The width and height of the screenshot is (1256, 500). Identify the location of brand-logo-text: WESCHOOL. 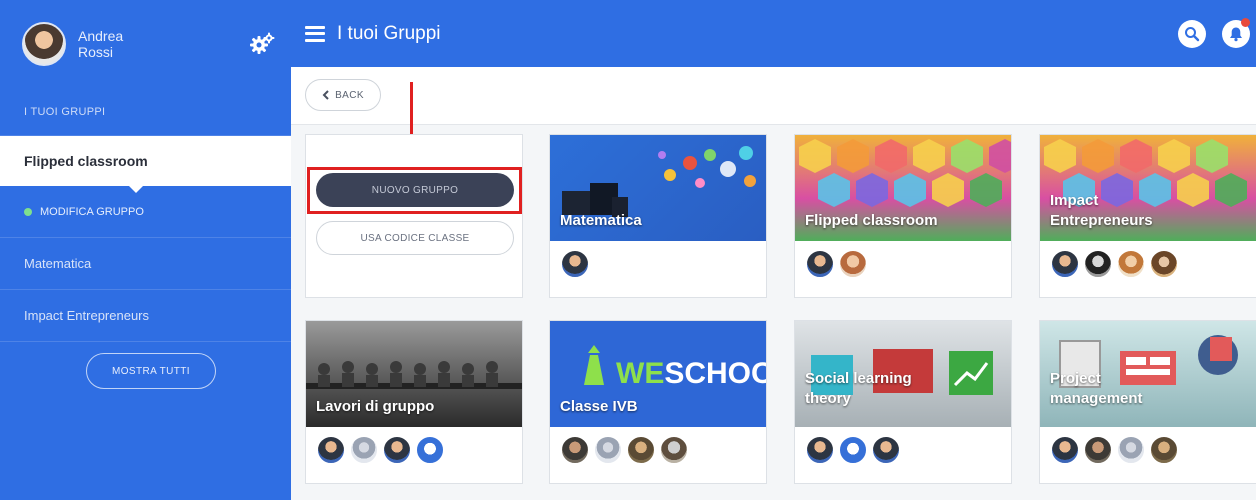
(691, 374).